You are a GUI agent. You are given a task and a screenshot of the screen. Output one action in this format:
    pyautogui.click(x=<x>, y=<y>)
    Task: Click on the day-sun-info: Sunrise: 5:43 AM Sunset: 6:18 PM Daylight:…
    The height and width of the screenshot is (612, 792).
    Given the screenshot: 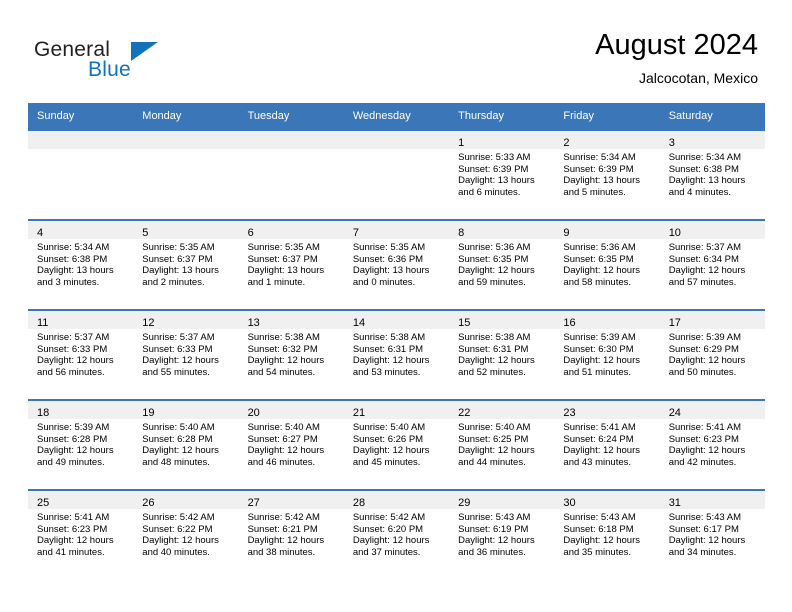 What is the action you would take?
    pyautogui.click(x=606, y=533)
    